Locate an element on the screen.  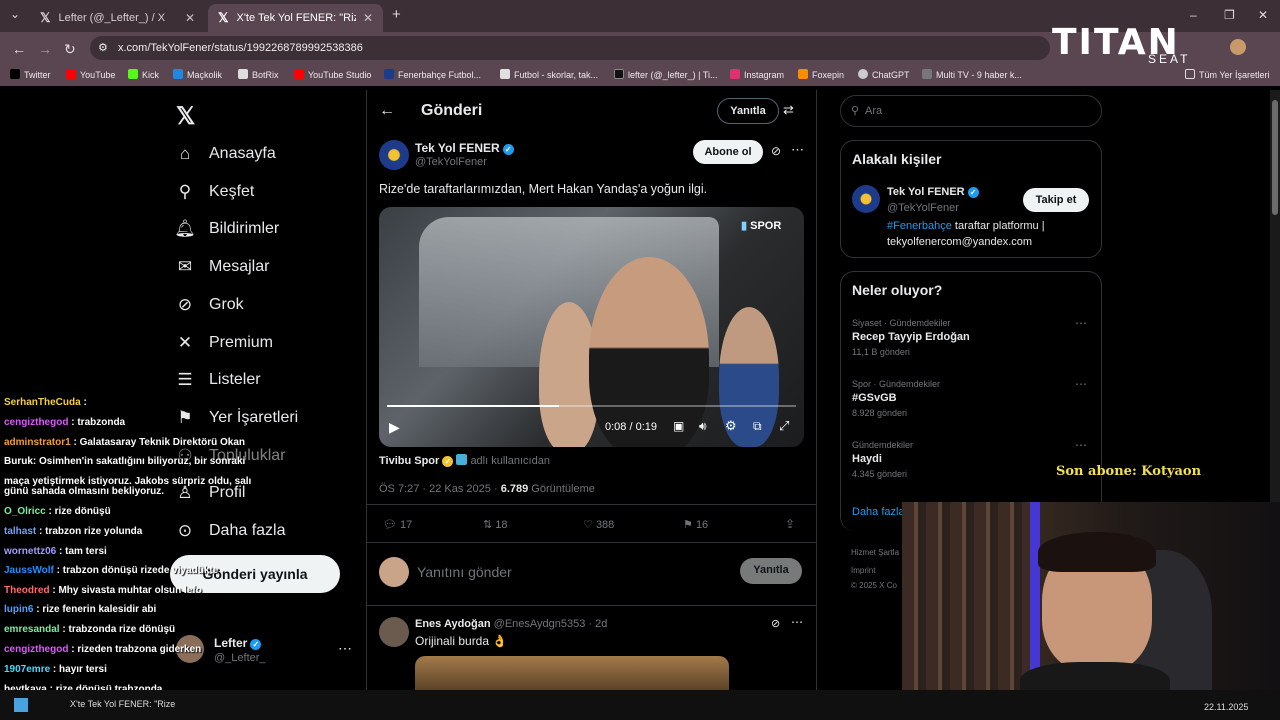
footer-terms: Hizmet Şartla is located at coordinates (875, 552).